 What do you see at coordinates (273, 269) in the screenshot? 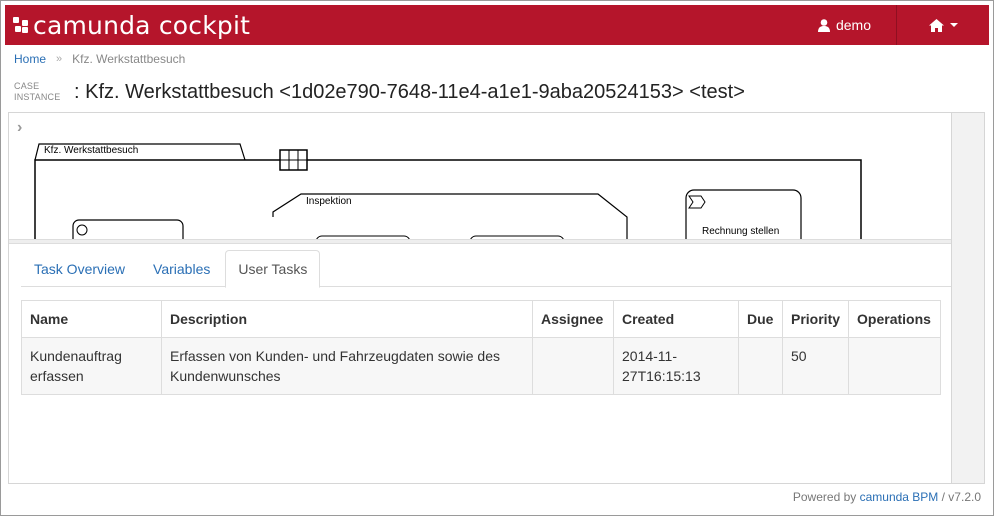
I see `tab-user-tasks: User Tasks` at bounding box center [273, 269].